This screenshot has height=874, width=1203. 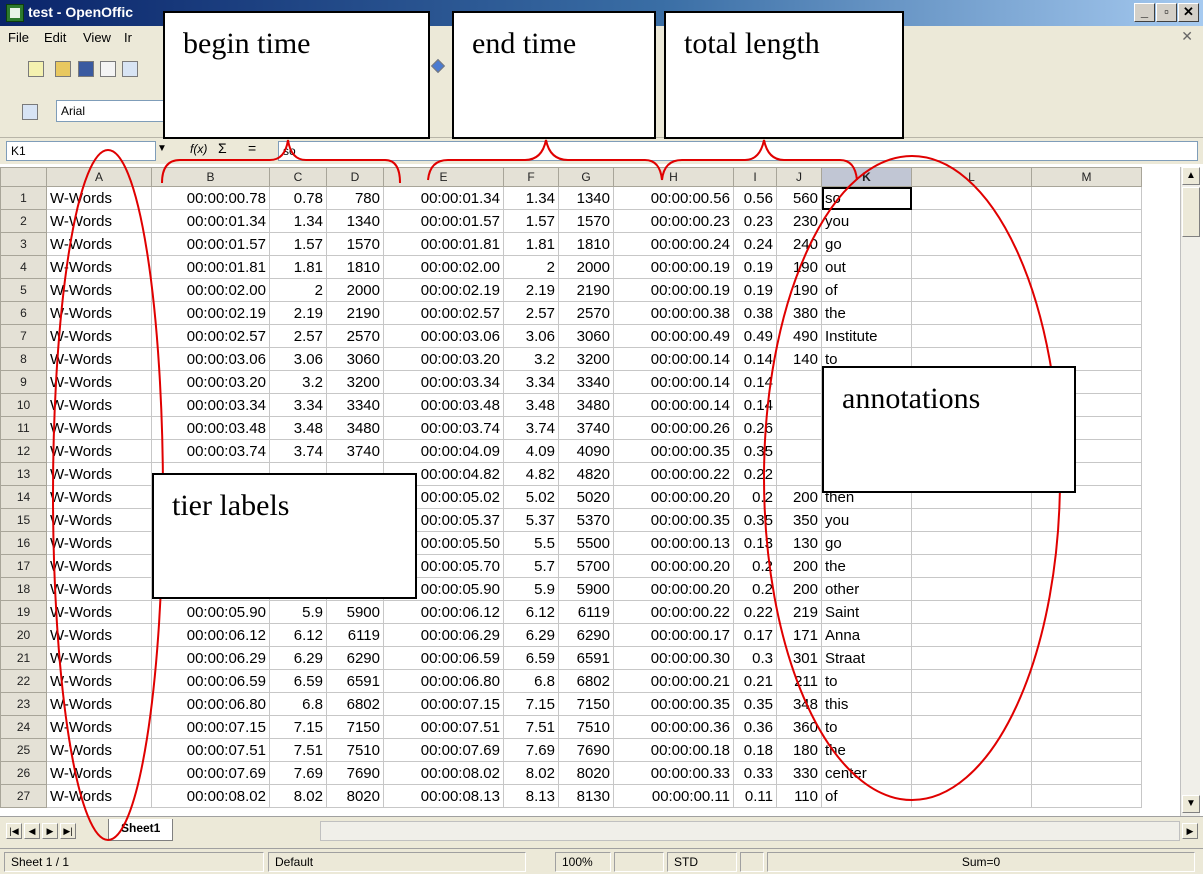 What do you see at coordinates (36, 69) in the screenshot?
I see `new-document-icon` at bounding box center [36, 69].